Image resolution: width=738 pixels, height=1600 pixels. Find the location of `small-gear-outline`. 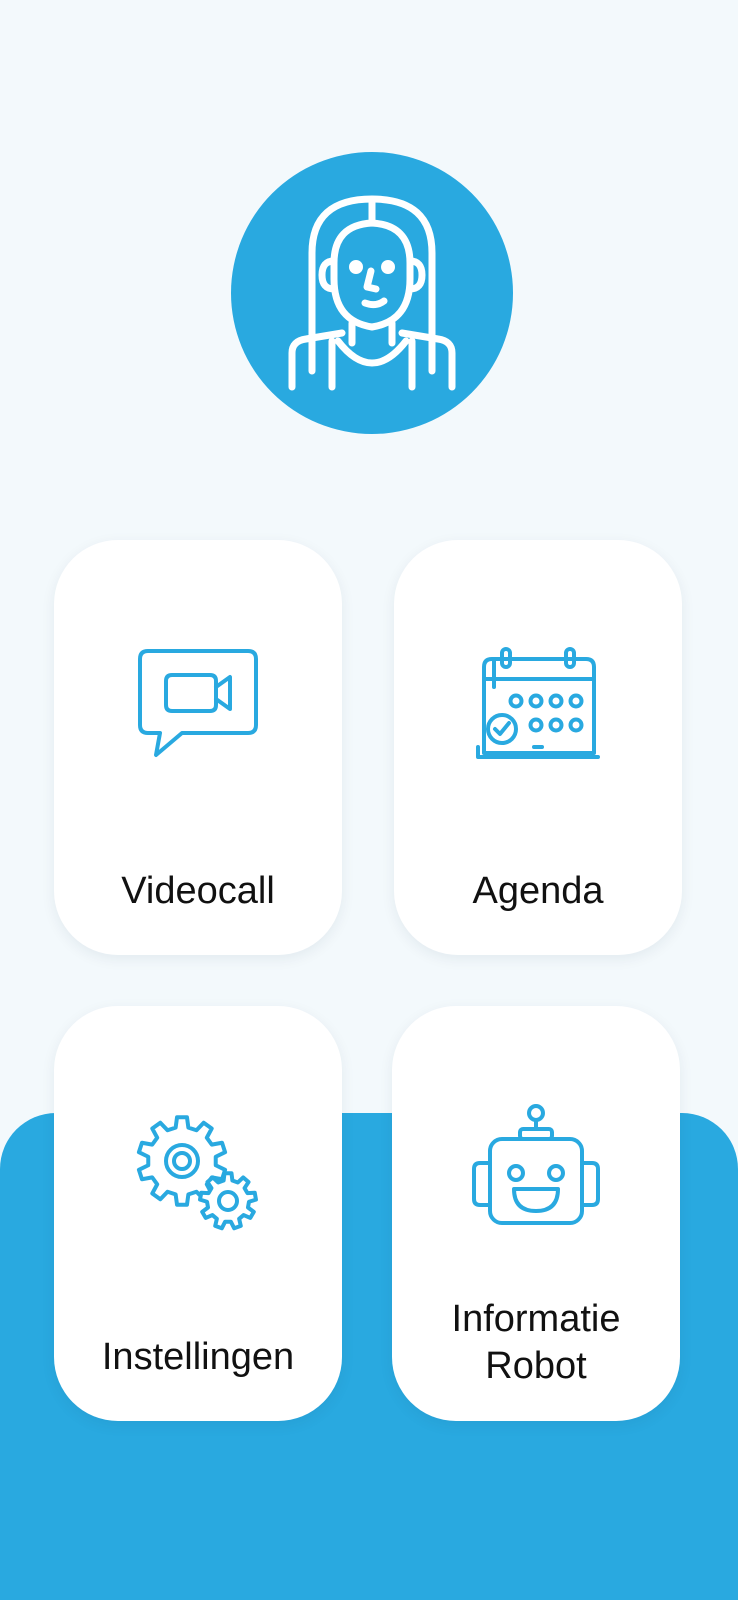

small-gear-outline is located at coordinates (228, 1201).